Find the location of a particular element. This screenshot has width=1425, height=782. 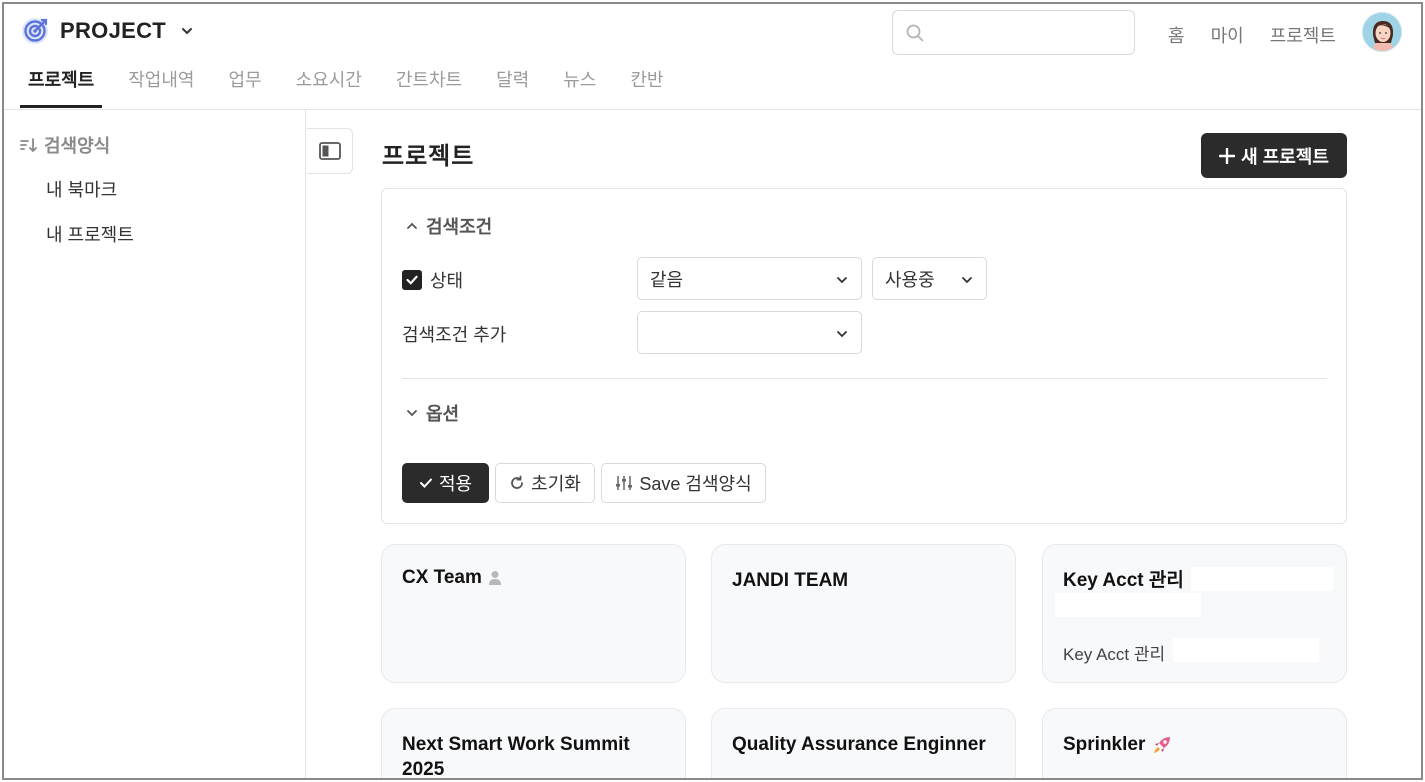

status-label: 상태 is located at coordinates (447, 281).